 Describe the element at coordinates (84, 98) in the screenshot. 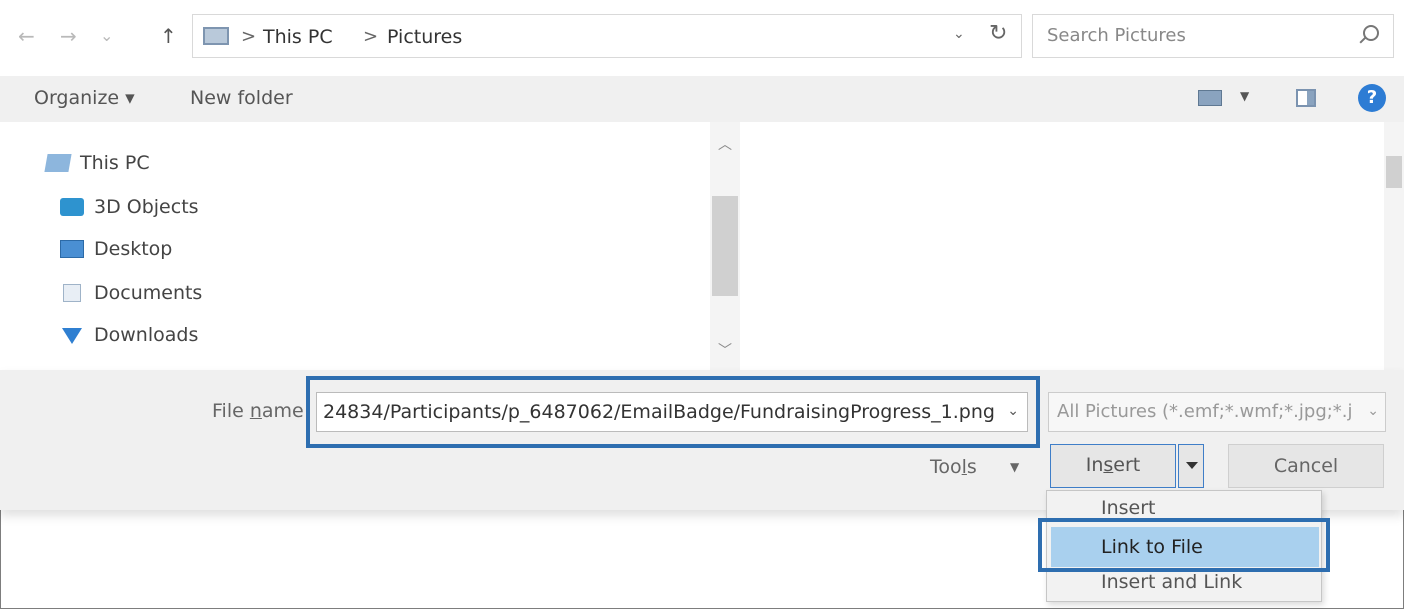

I see `organize-menu: Organize ▾` at that location.